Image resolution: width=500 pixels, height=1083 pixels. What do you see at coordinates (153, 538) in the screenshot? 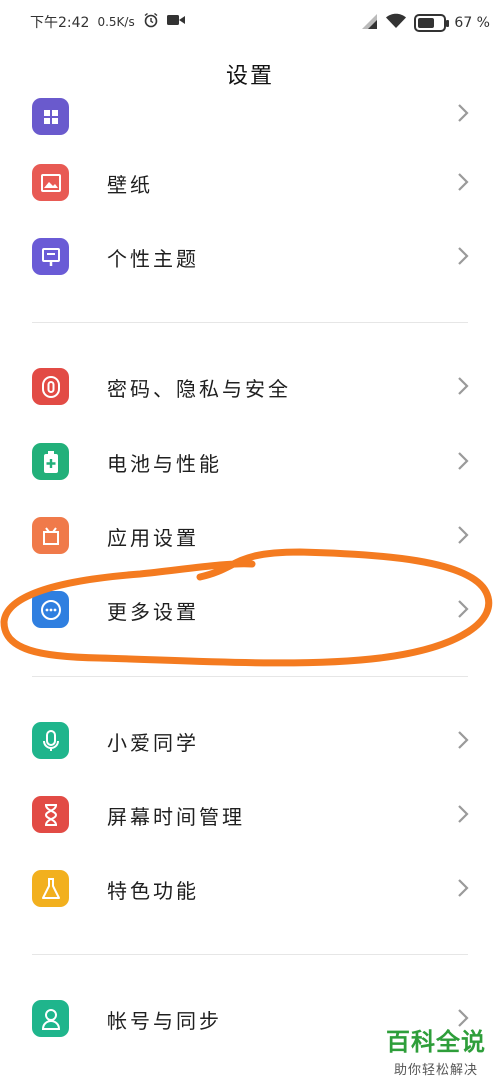
I see `settings-item-label: 应用设置` at bounding box center [153, 538].